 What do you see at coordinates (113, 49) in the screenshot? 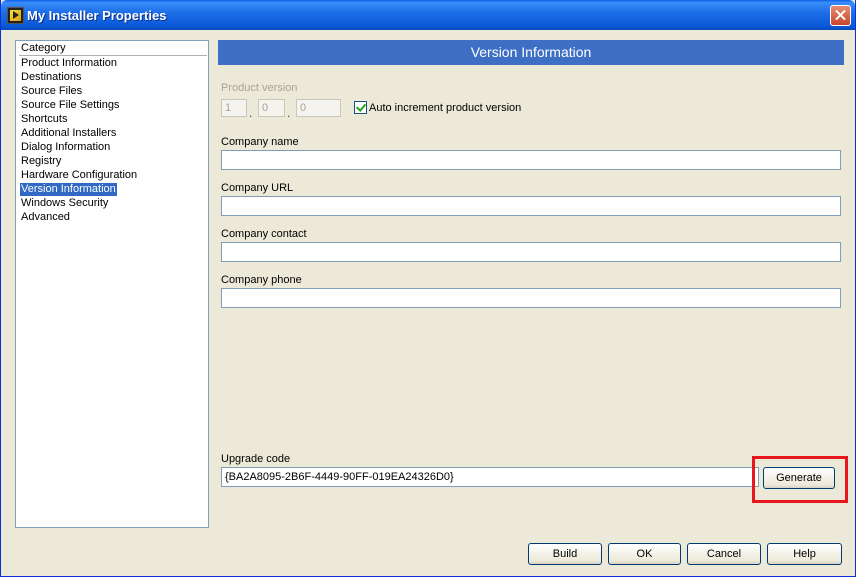
I see `category-header: Category` at bounding box center [113, 49].